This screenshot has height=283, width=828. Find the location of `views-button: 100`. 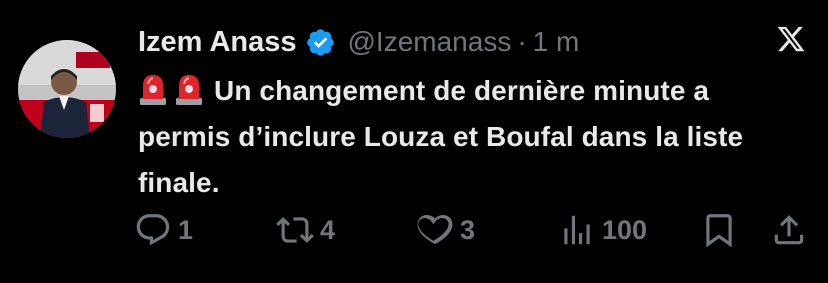

views-button: 100 is located at coordinates (602, 230).